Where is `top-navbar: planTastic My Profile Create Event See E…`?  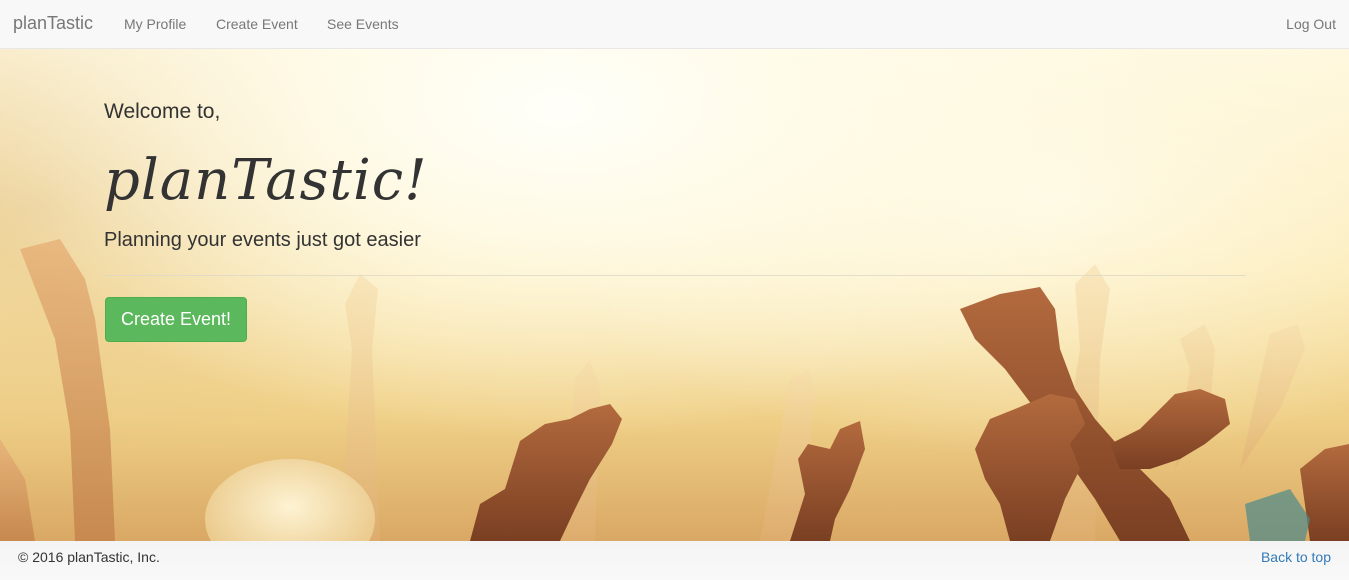
top-navbar: planTastic My Profile Create Event See E… is located at coordinates (674, 24).